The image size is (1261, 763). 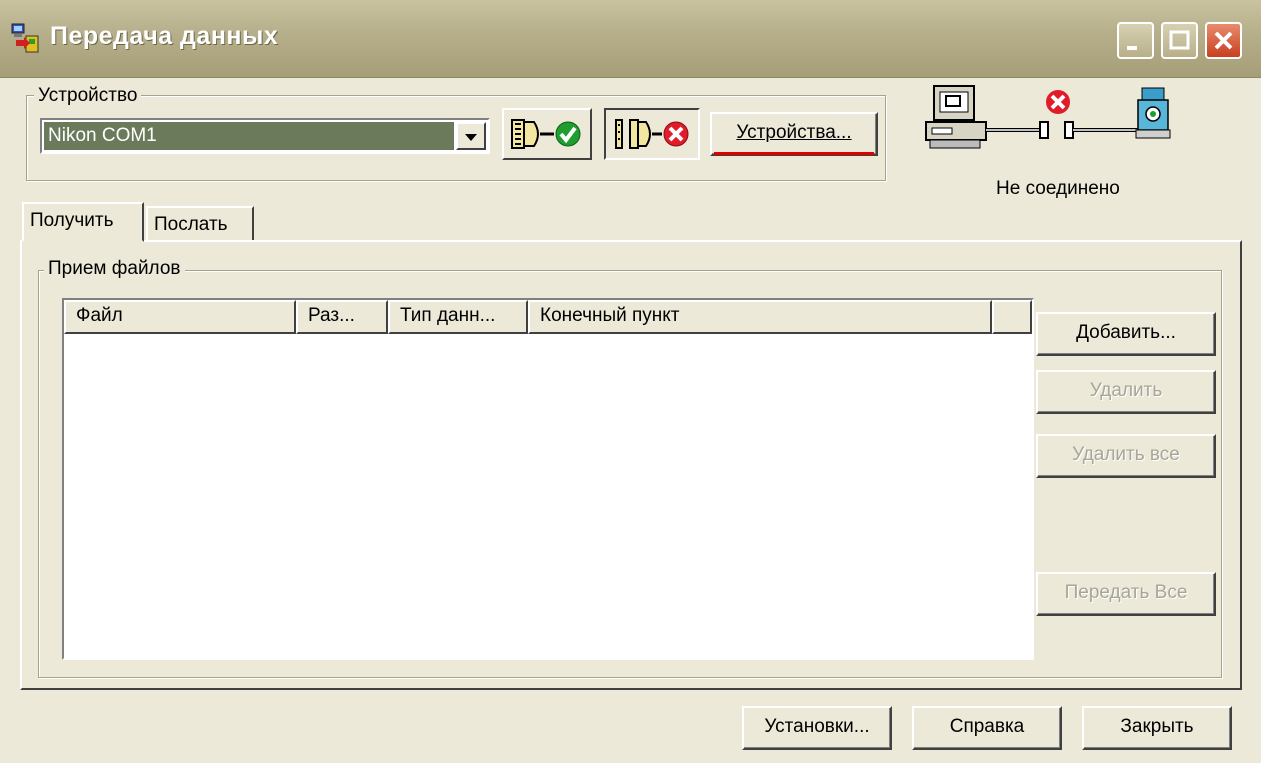 I want to click on tab-receive-label: Получить, so click(x=72, y=220).